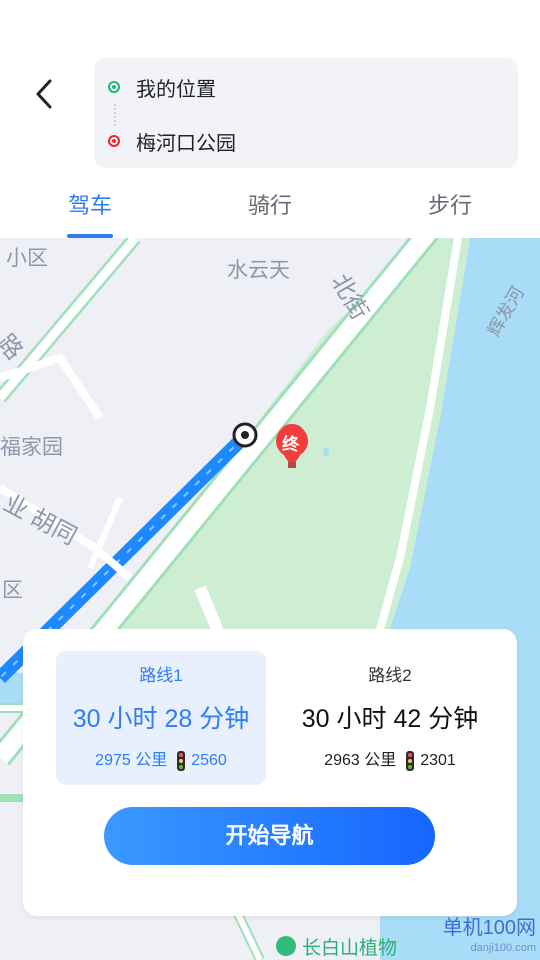 Image resolution: width=540 pixels, height=960 pixels. I want to click on chevron-left-icon, so click(44, 94).